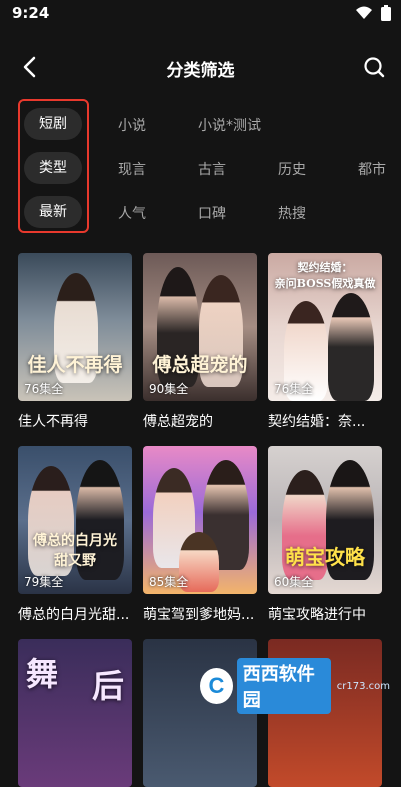  What do you see at coordinates (132, 125) in the screenshot?
I see `filter-chip-novel: 小说` at bounding box center [132, 125].